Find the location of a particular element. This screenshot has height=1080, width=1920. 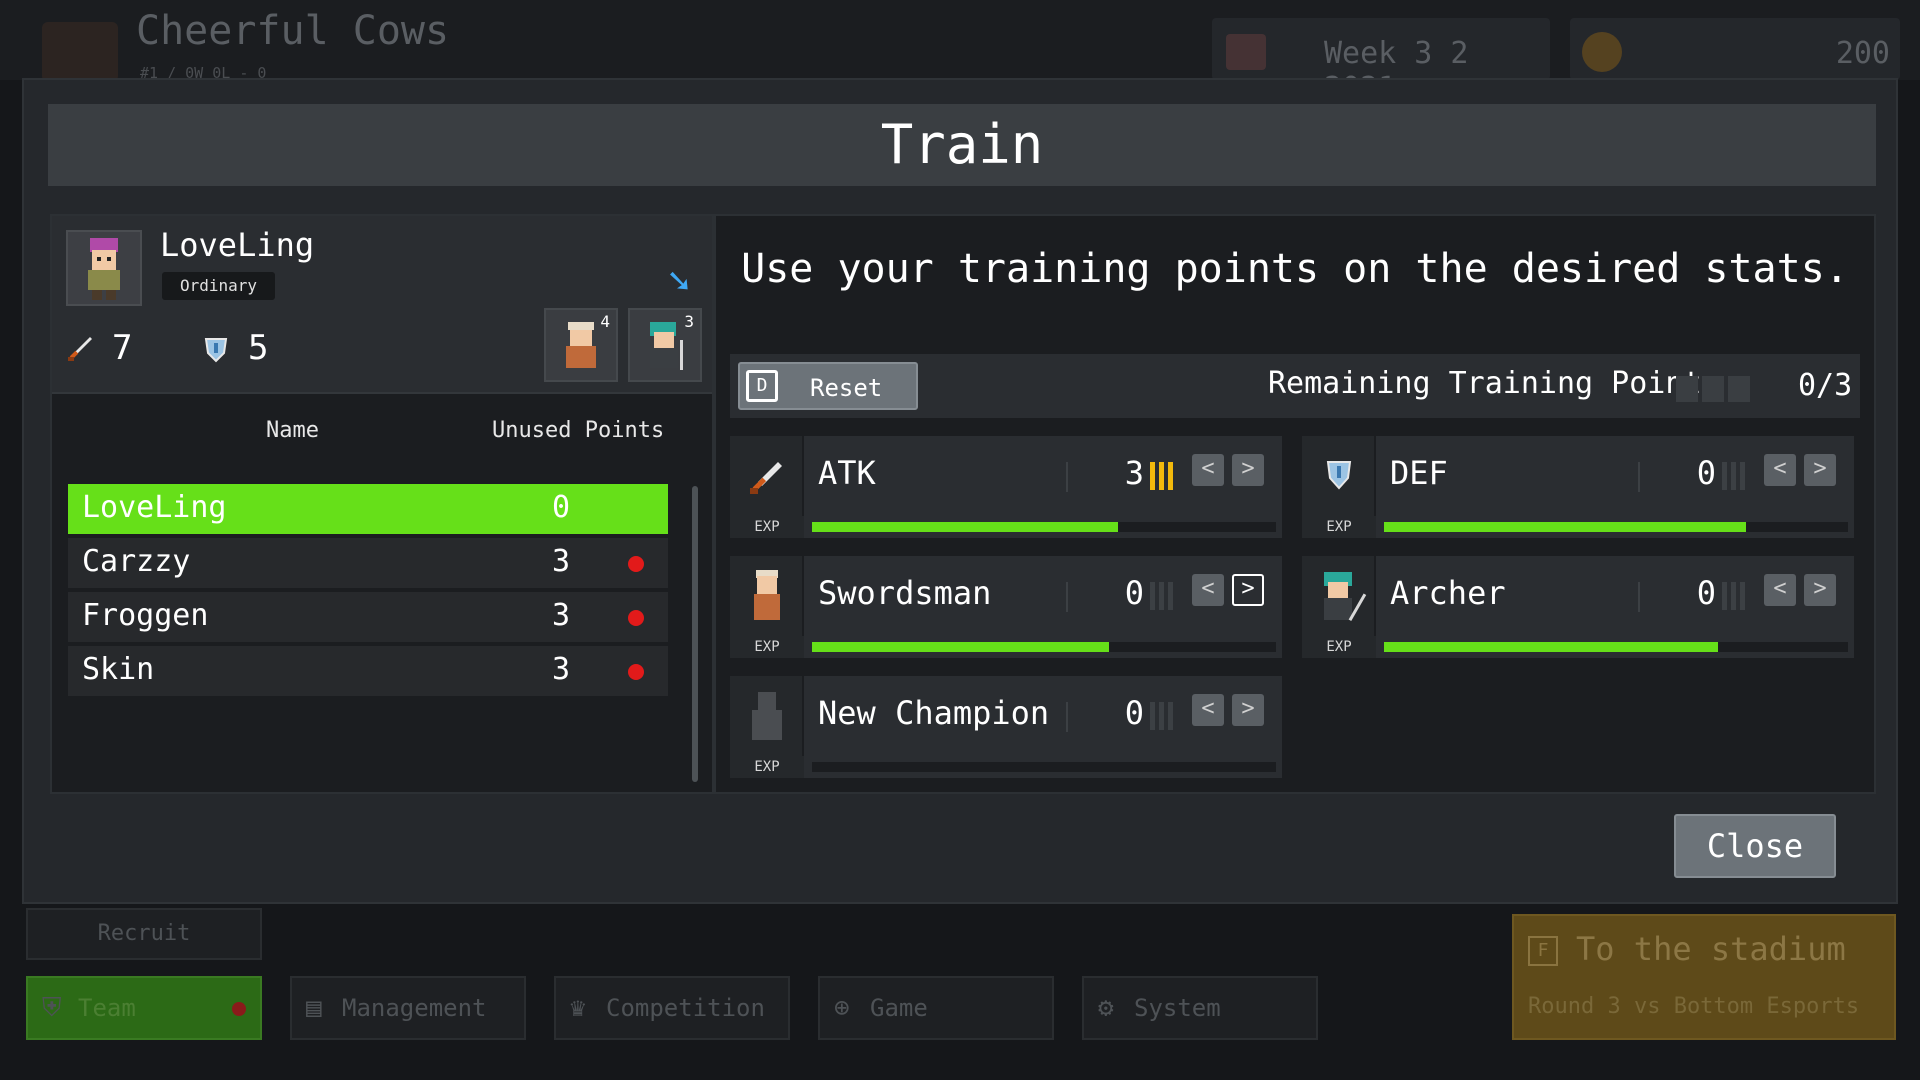

calendar-icon is located at coordinates (1246, 52).